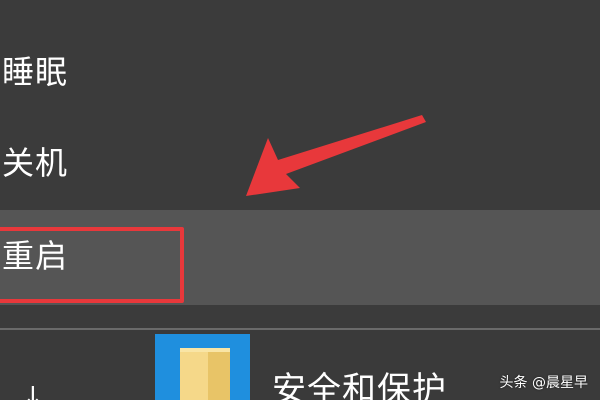  What do you see at coordinates (543, 383) in the screenshot?
I see `watermark: 头条 @晨星早` at bounding box center [543, 383].